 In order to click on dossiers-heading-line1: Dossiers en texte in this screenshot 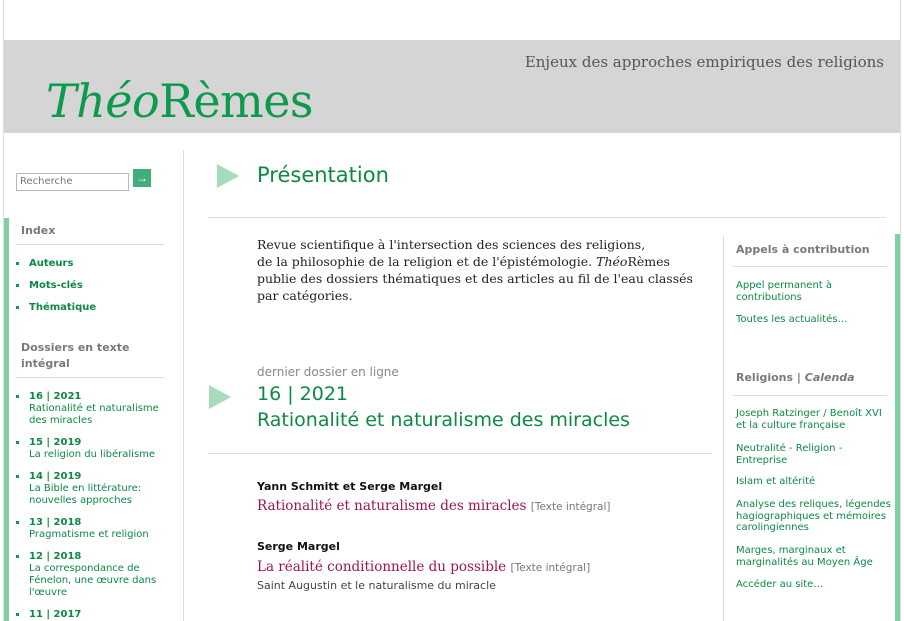, I will do `click(75, 347)`.